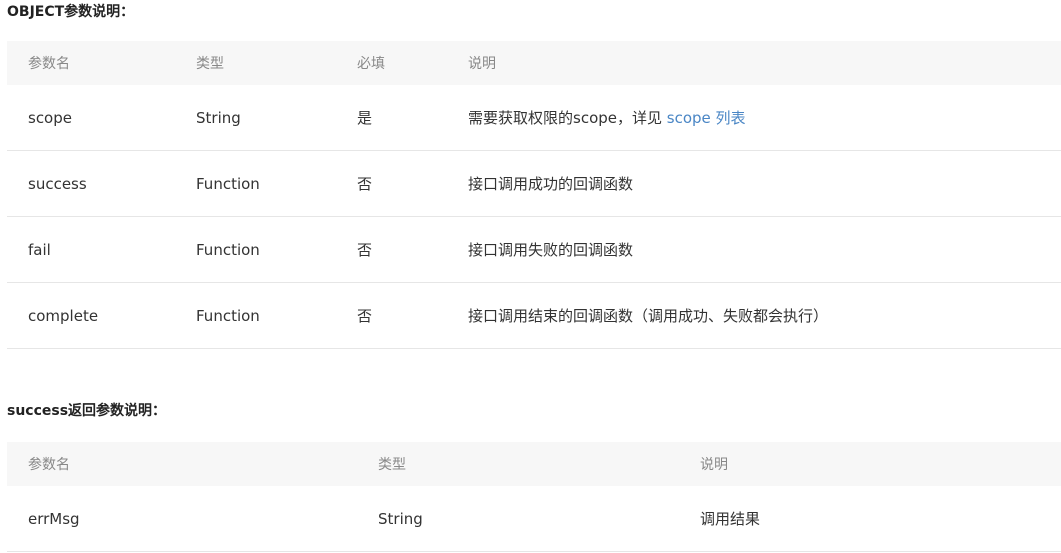 This screenshot has height=553, width=1061. What do you see at coordinates (87, 411) in the screenshot?
I see `success-return-params-title: success返回参数说明：` at bounding box center [87, 411].